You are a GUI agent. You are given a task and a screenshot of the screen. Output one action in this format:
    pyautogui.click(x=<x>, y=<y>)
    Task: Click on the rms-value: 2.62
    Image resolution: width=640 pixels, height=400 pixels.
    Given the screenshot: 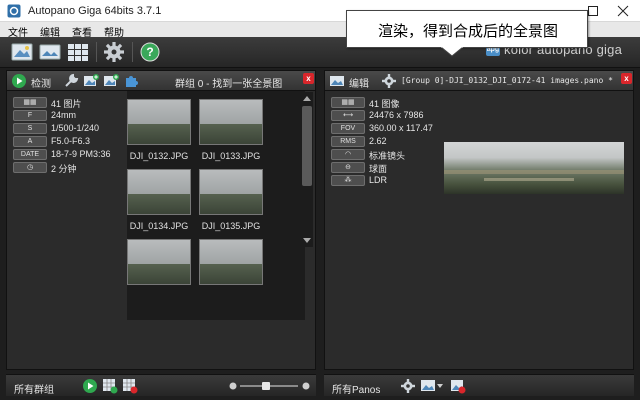 What is the action you would take?
    pyautogui.click(x=378, y=141)
    